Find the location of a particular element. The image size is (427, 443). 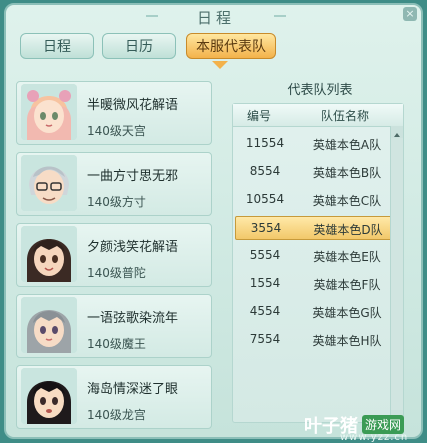

team-name: 英雄本色D队 is located at coordinates (348, 230).